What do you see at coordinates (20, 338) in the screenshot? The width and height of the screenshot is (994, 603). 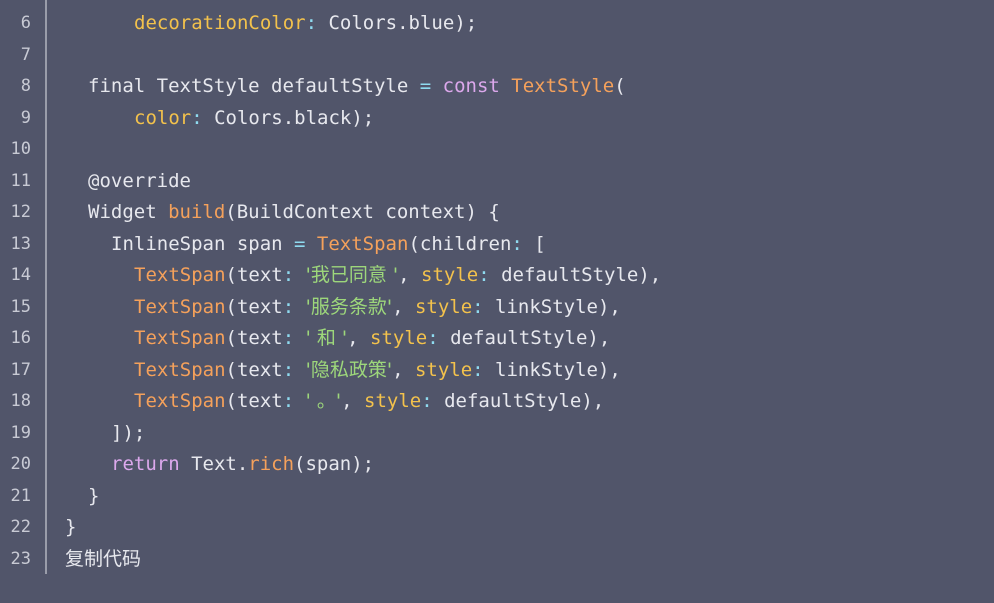 I see `line-number: 16` at bounding box center [20, 338].